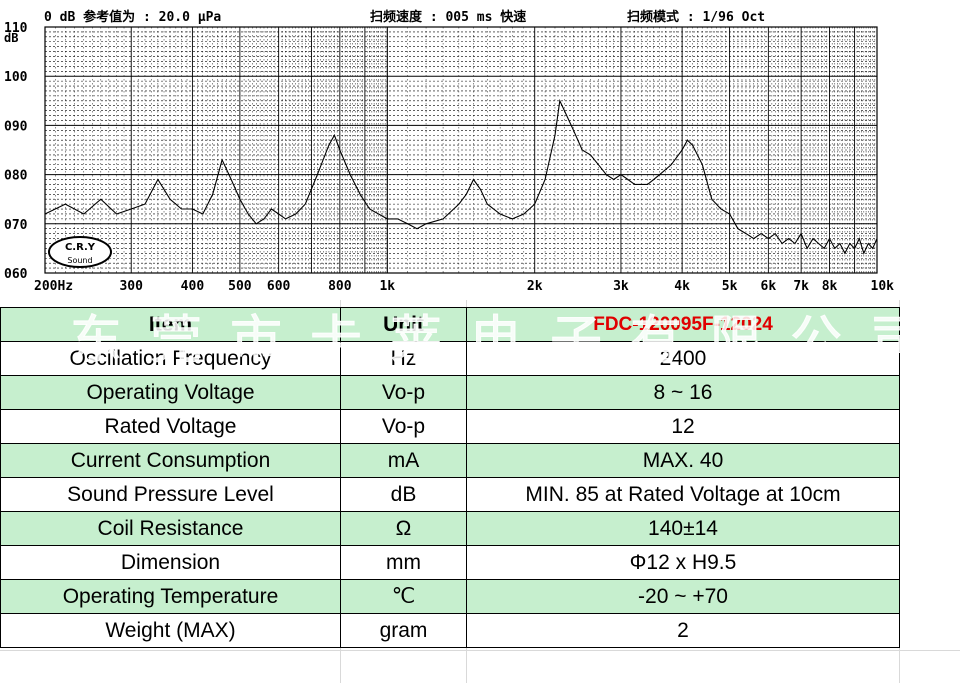 This screenshot has height=683, width=960. What do you see at coordinates (193, 286) in the screenshot?
I see `x-tick-label: 400` at bounding box center [193, 286].